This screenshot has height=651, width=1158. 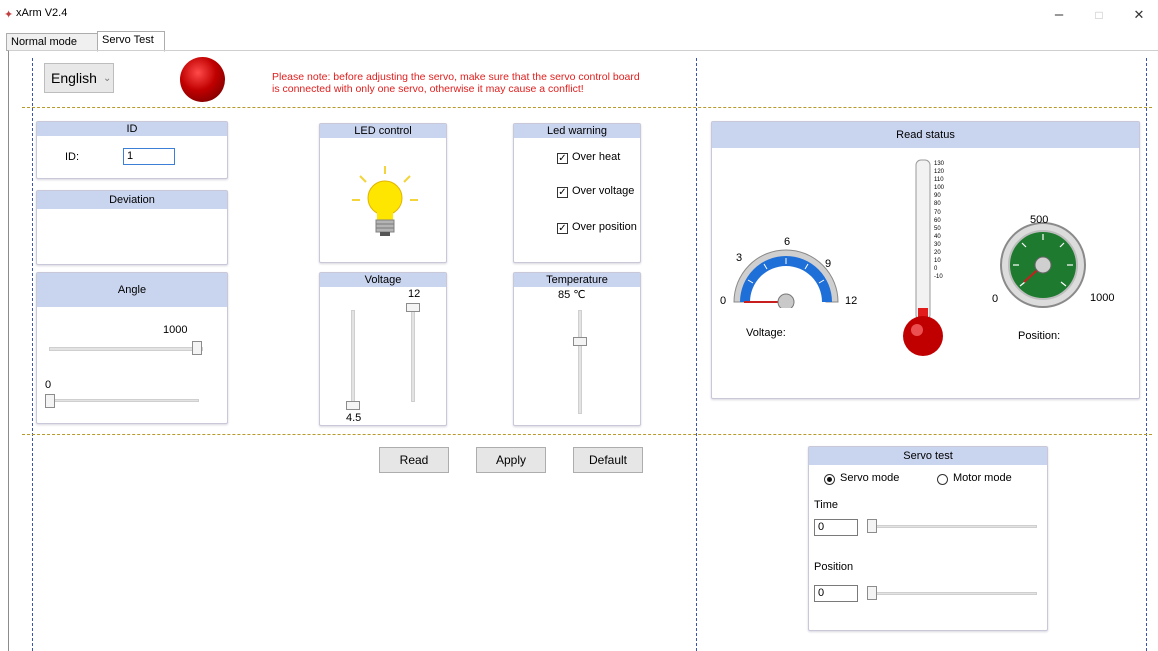 I want to click on time-slider-track, so click(x=954, y=526).